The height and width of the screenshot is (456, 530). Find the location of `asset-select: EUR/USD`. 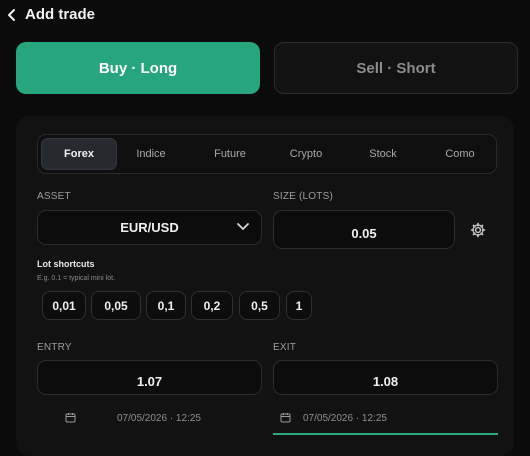

asset-select: EUR/USD is located at coordinates (149, 227).